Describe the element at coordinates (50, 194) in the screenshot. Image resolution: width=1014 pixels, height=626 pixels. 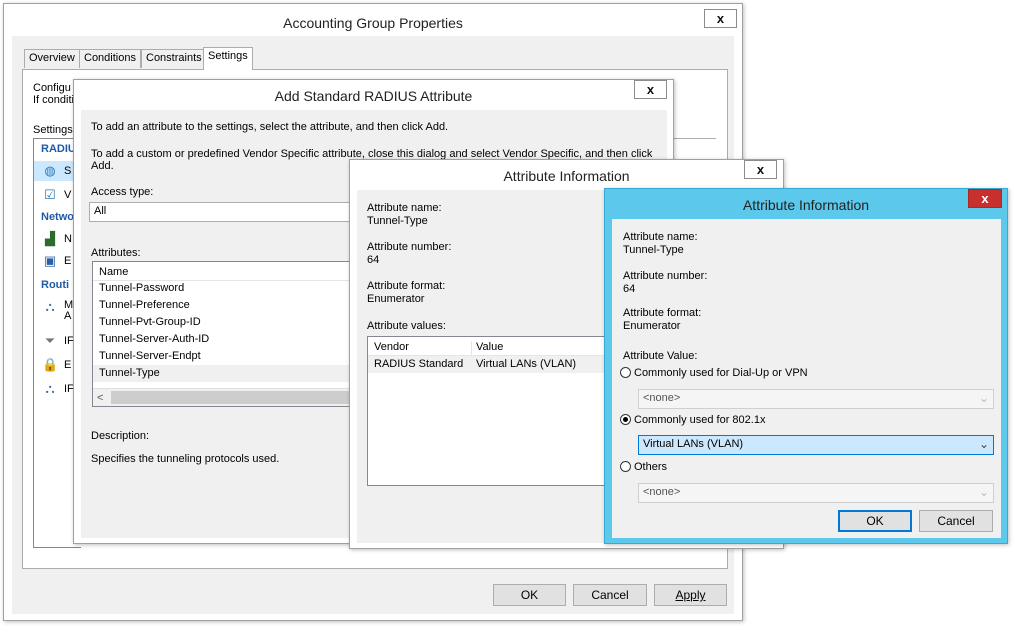
I see `checkbox-icon: ☑` at that location.